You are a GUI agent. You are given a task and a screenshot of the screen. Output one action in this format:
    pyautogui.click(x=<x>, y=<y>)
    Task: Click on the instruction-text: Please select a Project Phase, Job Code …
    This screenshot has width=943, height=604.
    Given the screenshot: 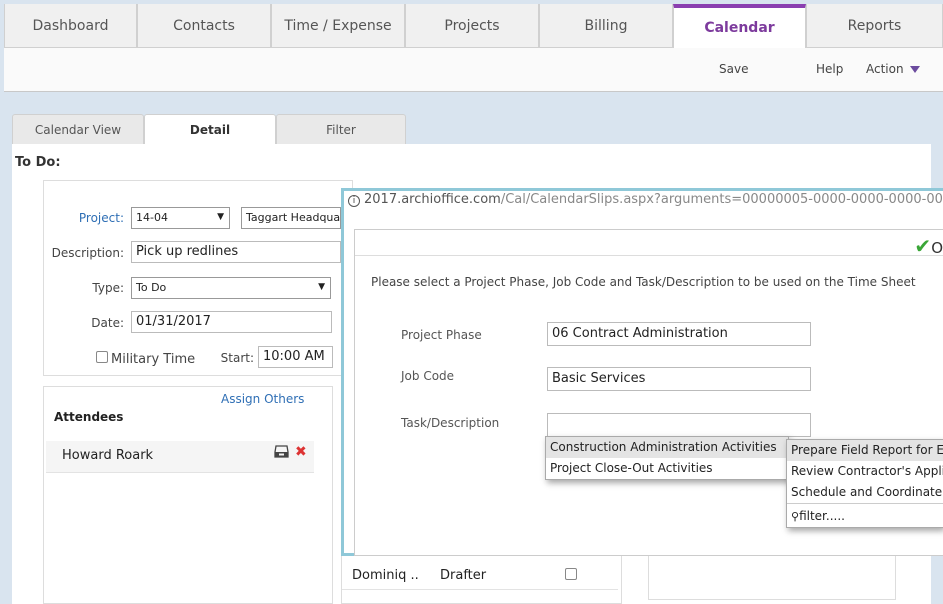 What is the action you would take?
    pyautogui.click(x=643, y=282)
    